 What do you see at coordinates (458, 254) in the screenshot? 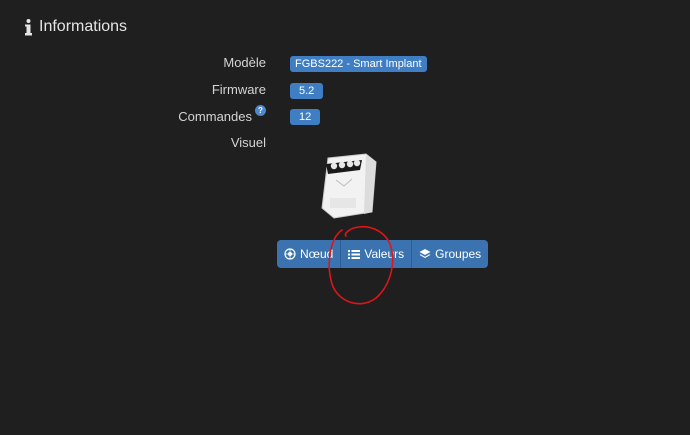
I see `groups-button-label: Groupes` at bounding box center [458, 254].